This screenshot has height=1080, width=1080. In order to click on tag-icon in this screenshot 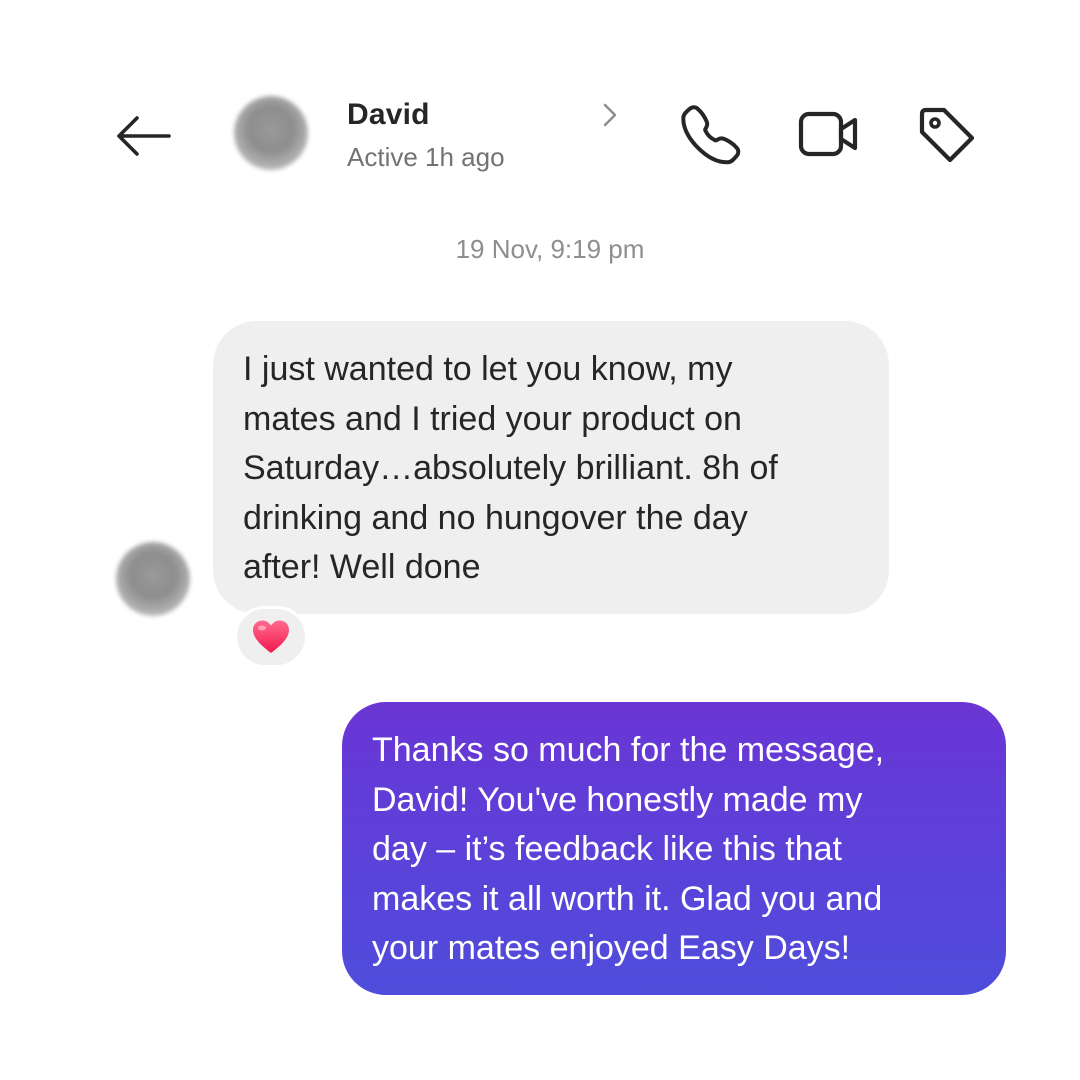, I will do `click(947, 135)`.